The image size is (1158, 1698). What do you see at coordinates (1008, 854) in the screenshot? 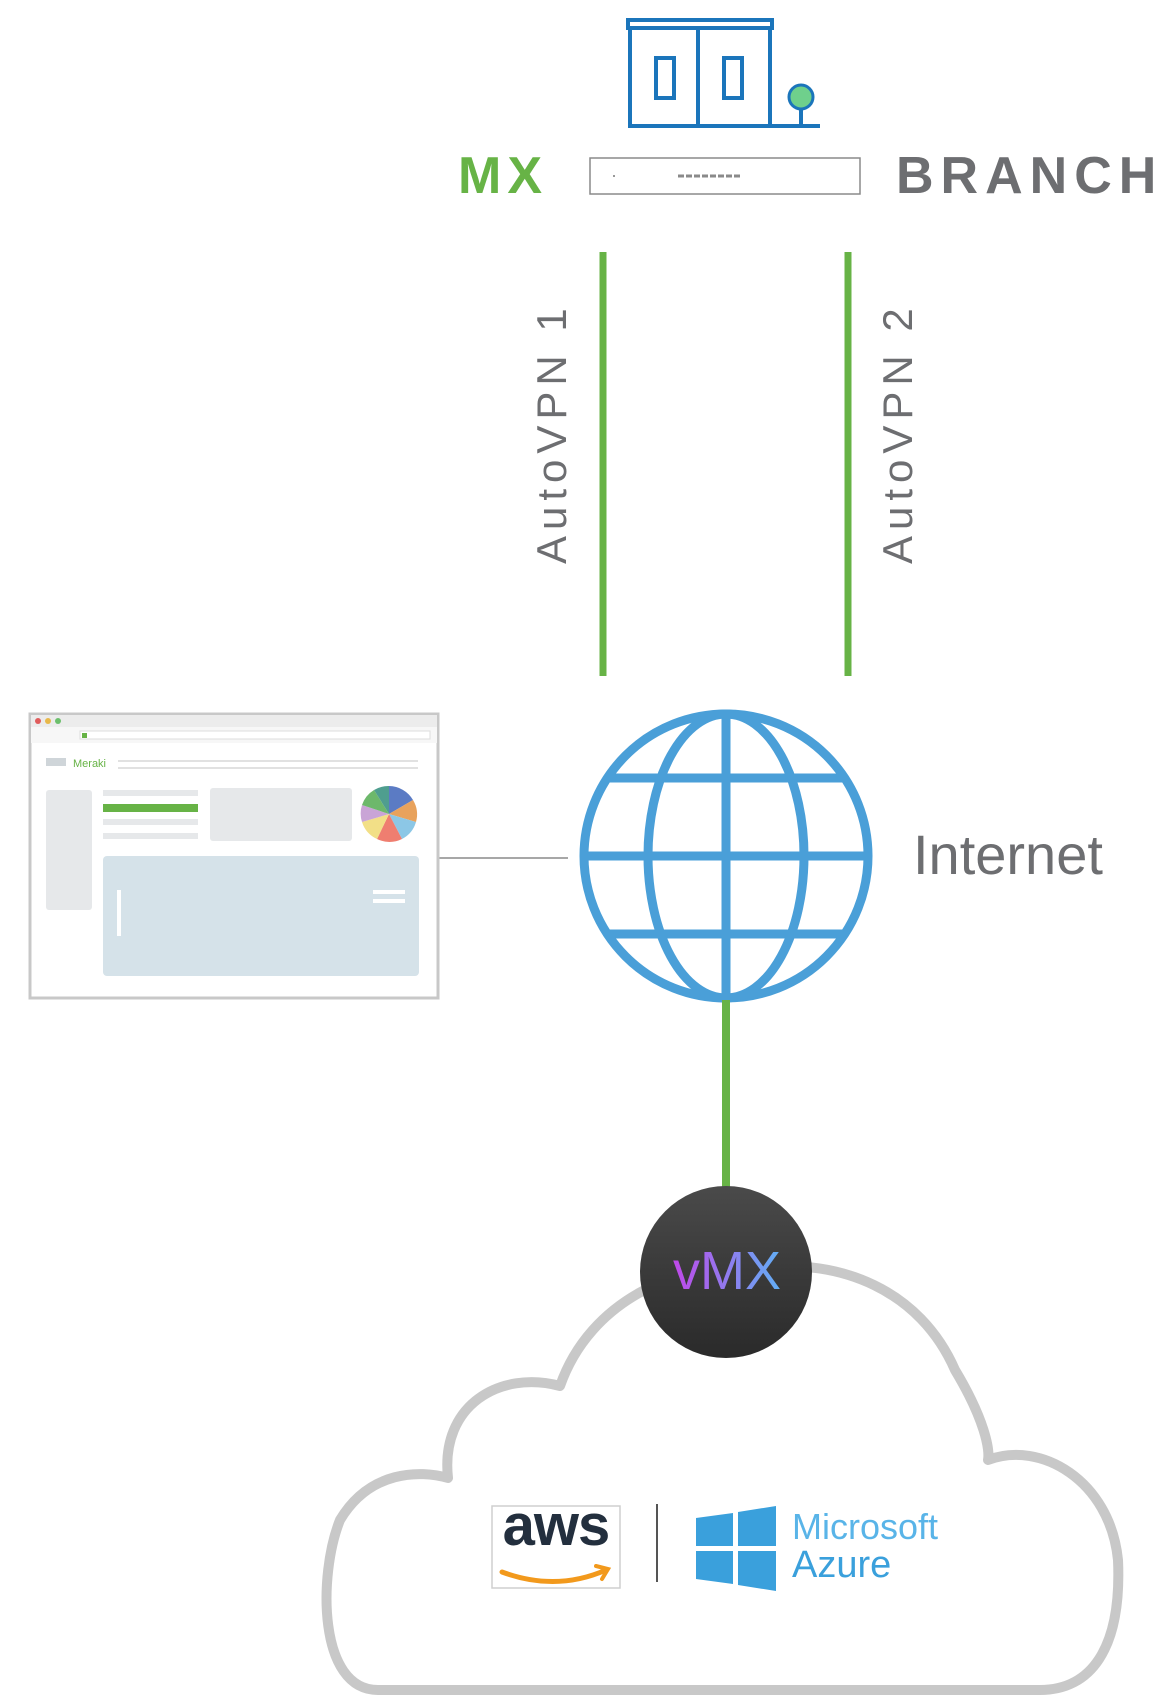
I see `internet-label: Internet` at bounding box center [1008, 854].